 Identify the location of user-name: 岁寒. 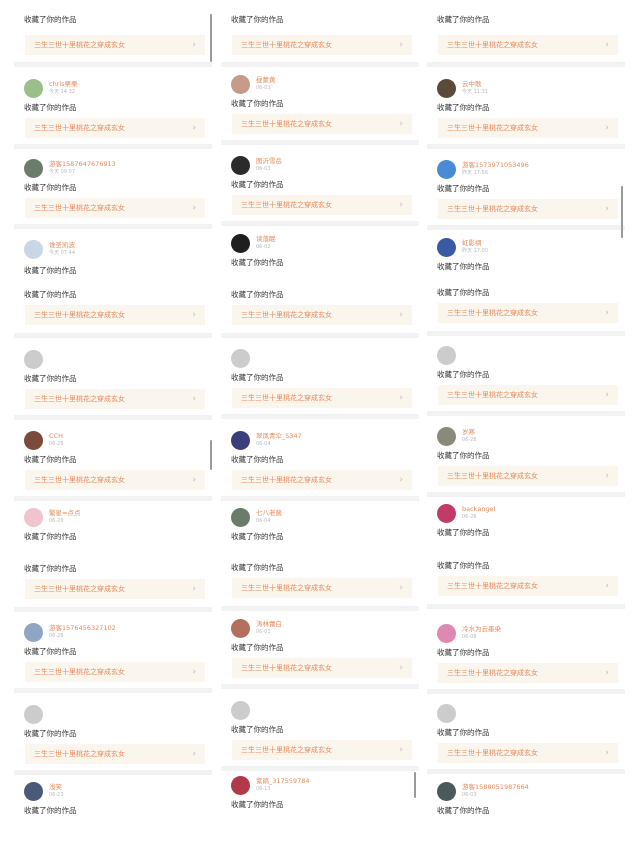
(469, 432).